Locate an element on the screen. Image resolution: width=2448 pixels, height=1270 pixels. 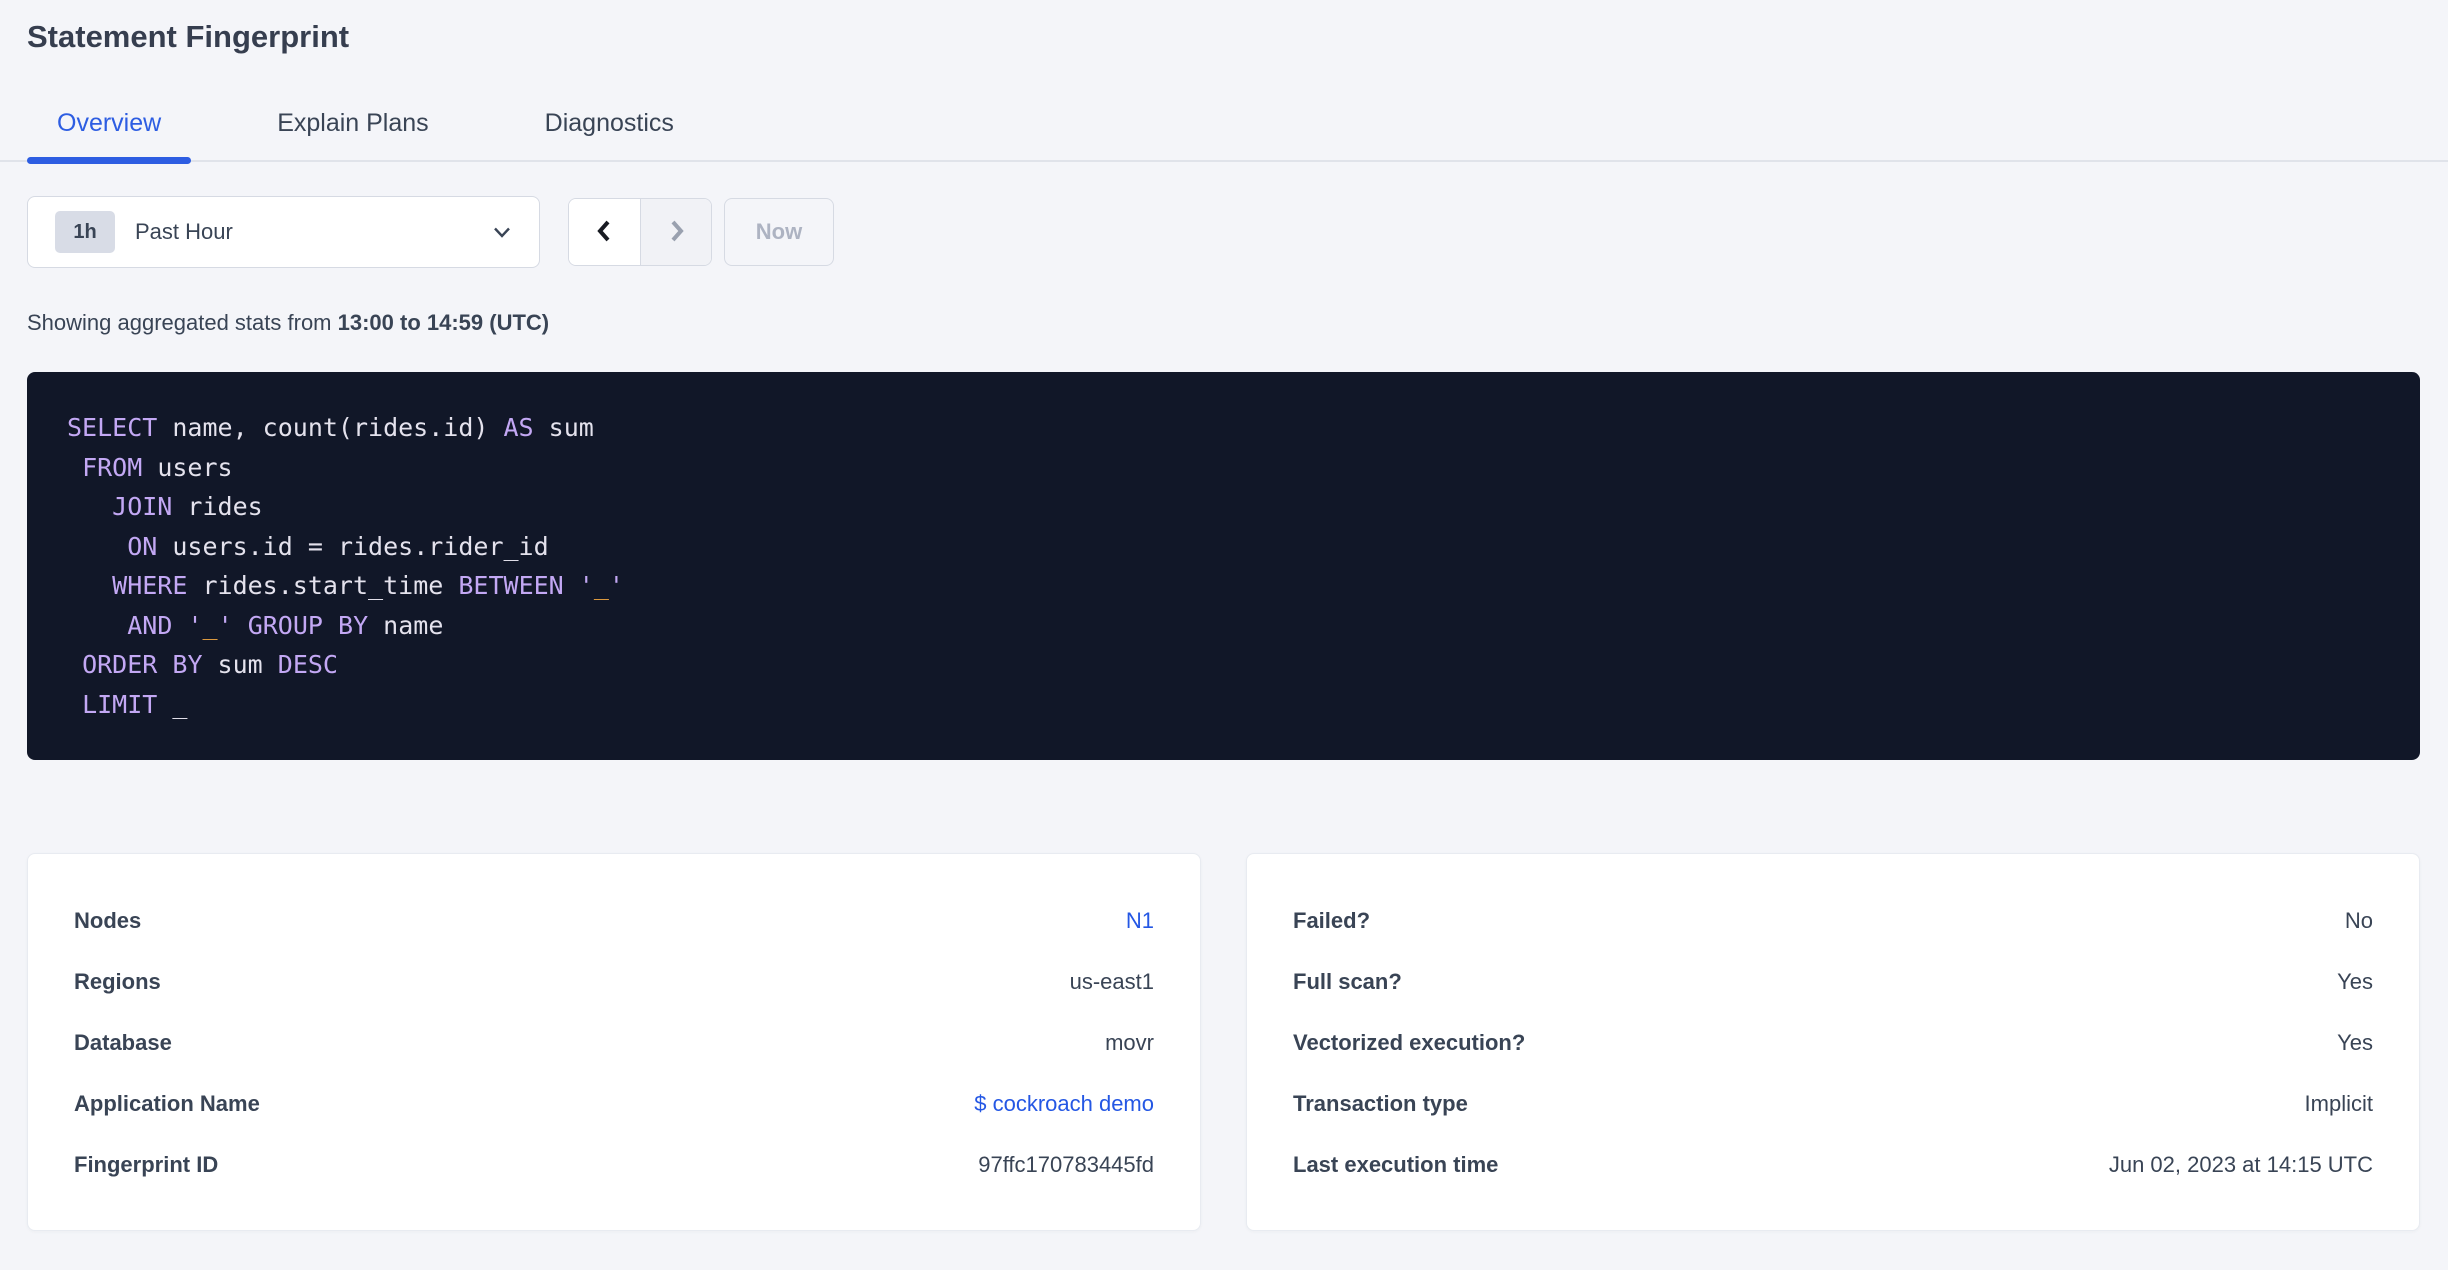
info-value: Jun 02, 2023 at 14:15 UTC is located at coordinates (2240, 1164).